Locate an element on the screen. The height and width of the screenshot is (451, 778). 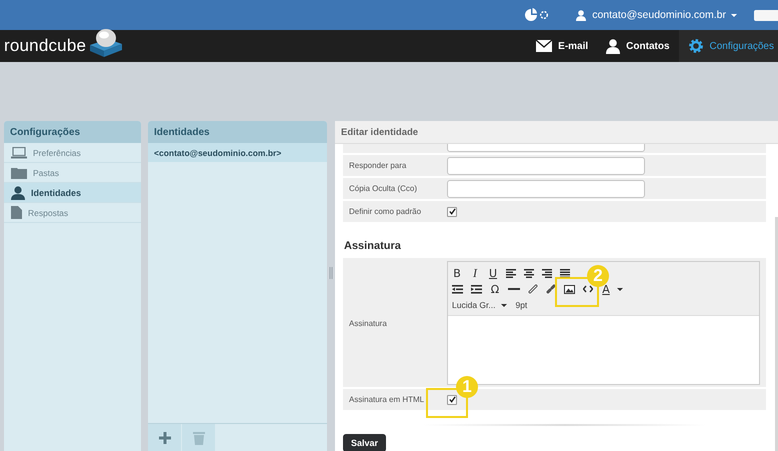
settings-menu-item: Identidades is located at coordinates (72, 193).